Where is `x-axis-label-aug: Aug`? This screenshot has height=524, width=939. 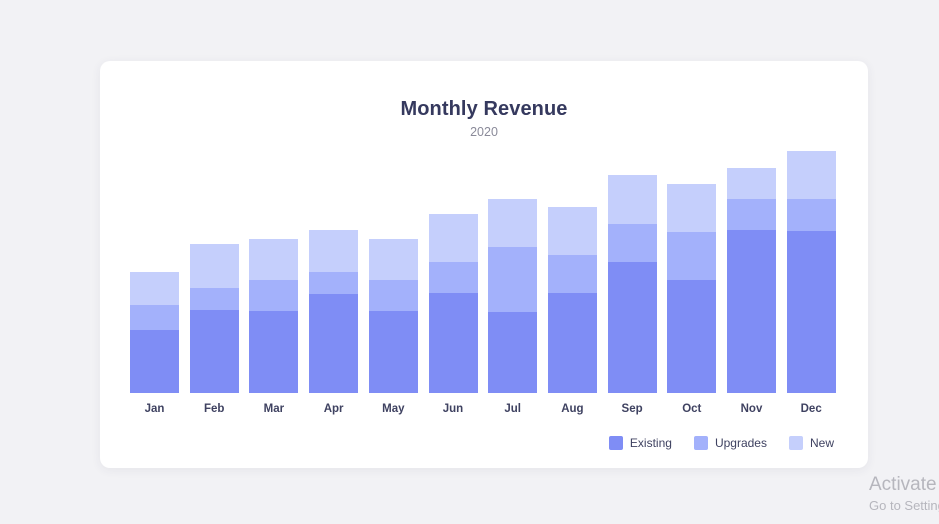
x-axis-label-aug: Aug is located at coordinates (572, 409).